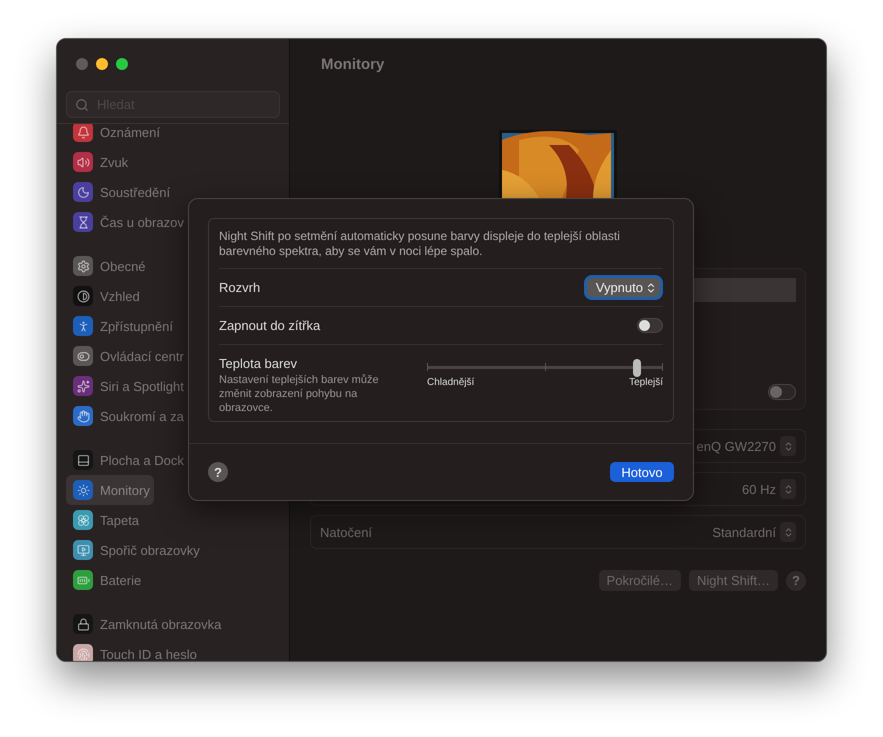 This screenshot has width=883, height=737. What do you see at coordinates (110, 490) in the screenshot?
I see `sidebar-item: Monitory` at bounding box center [110, 490].